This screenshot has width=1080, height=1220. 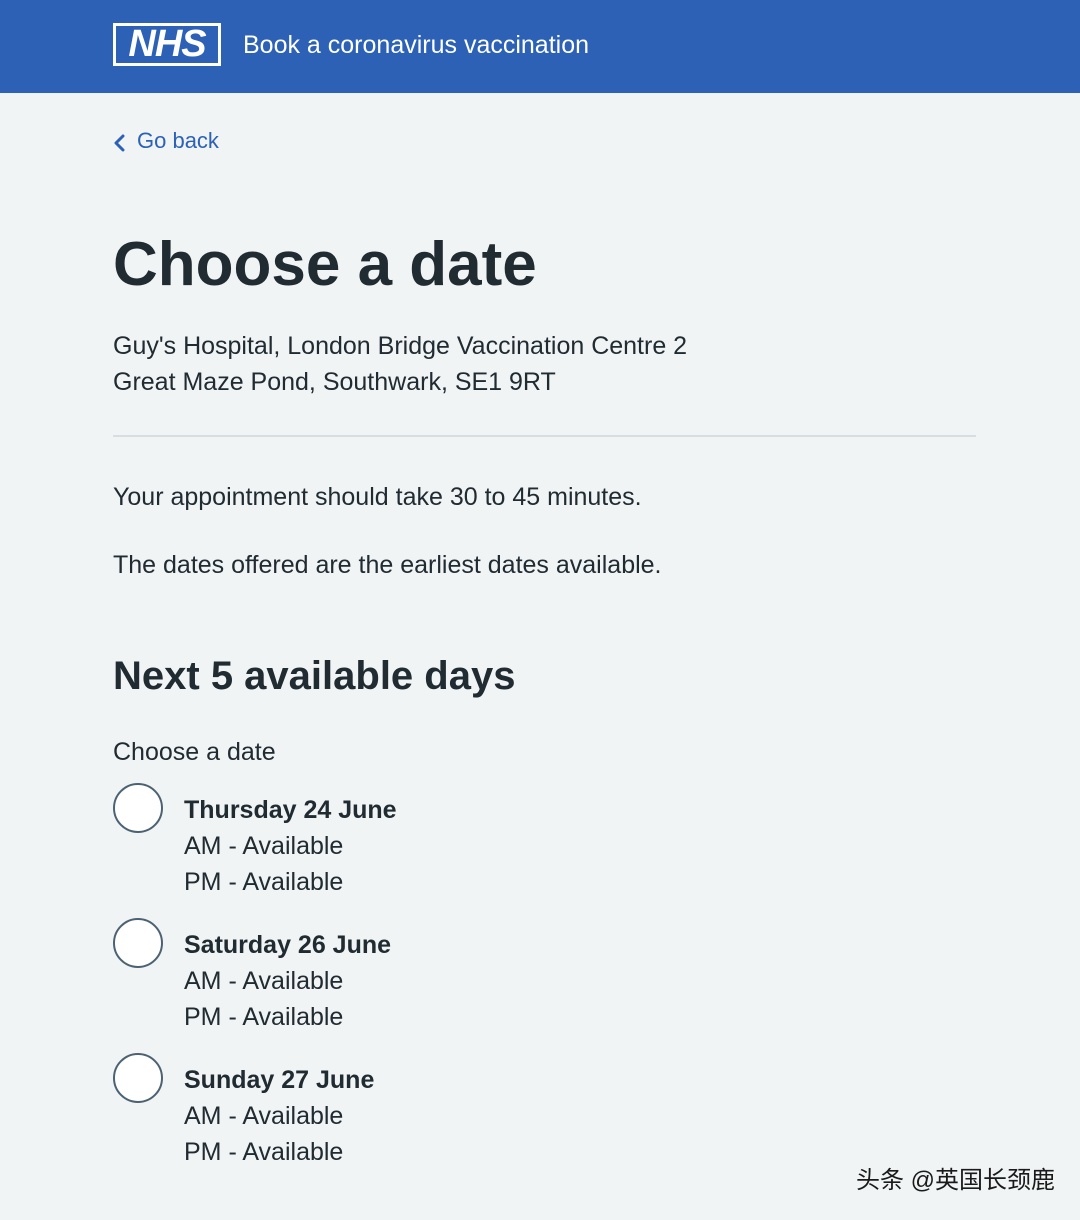 What do you see at coordinates (334, 382) in the screenshot?
I see `address-line-2: Great Maze Pond, Southwark, SE1 9RT` at bounding box center [334, 382].